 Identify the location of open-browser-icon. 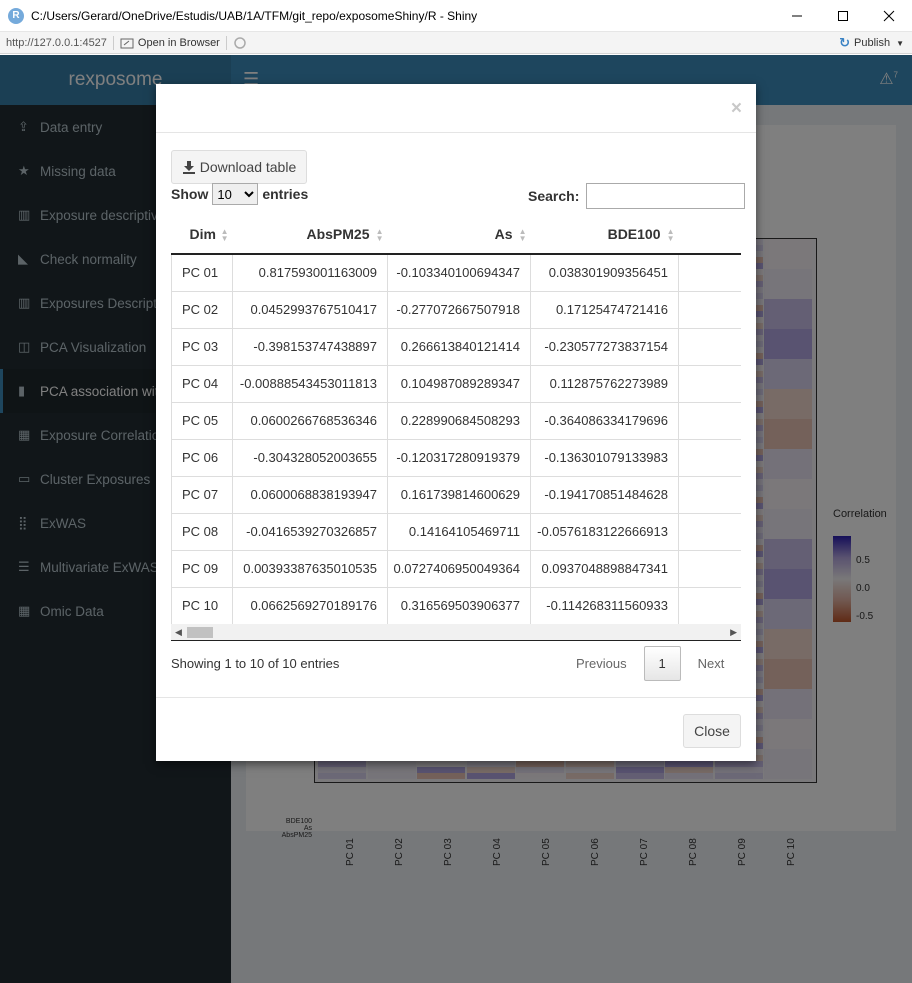
(127, 43).